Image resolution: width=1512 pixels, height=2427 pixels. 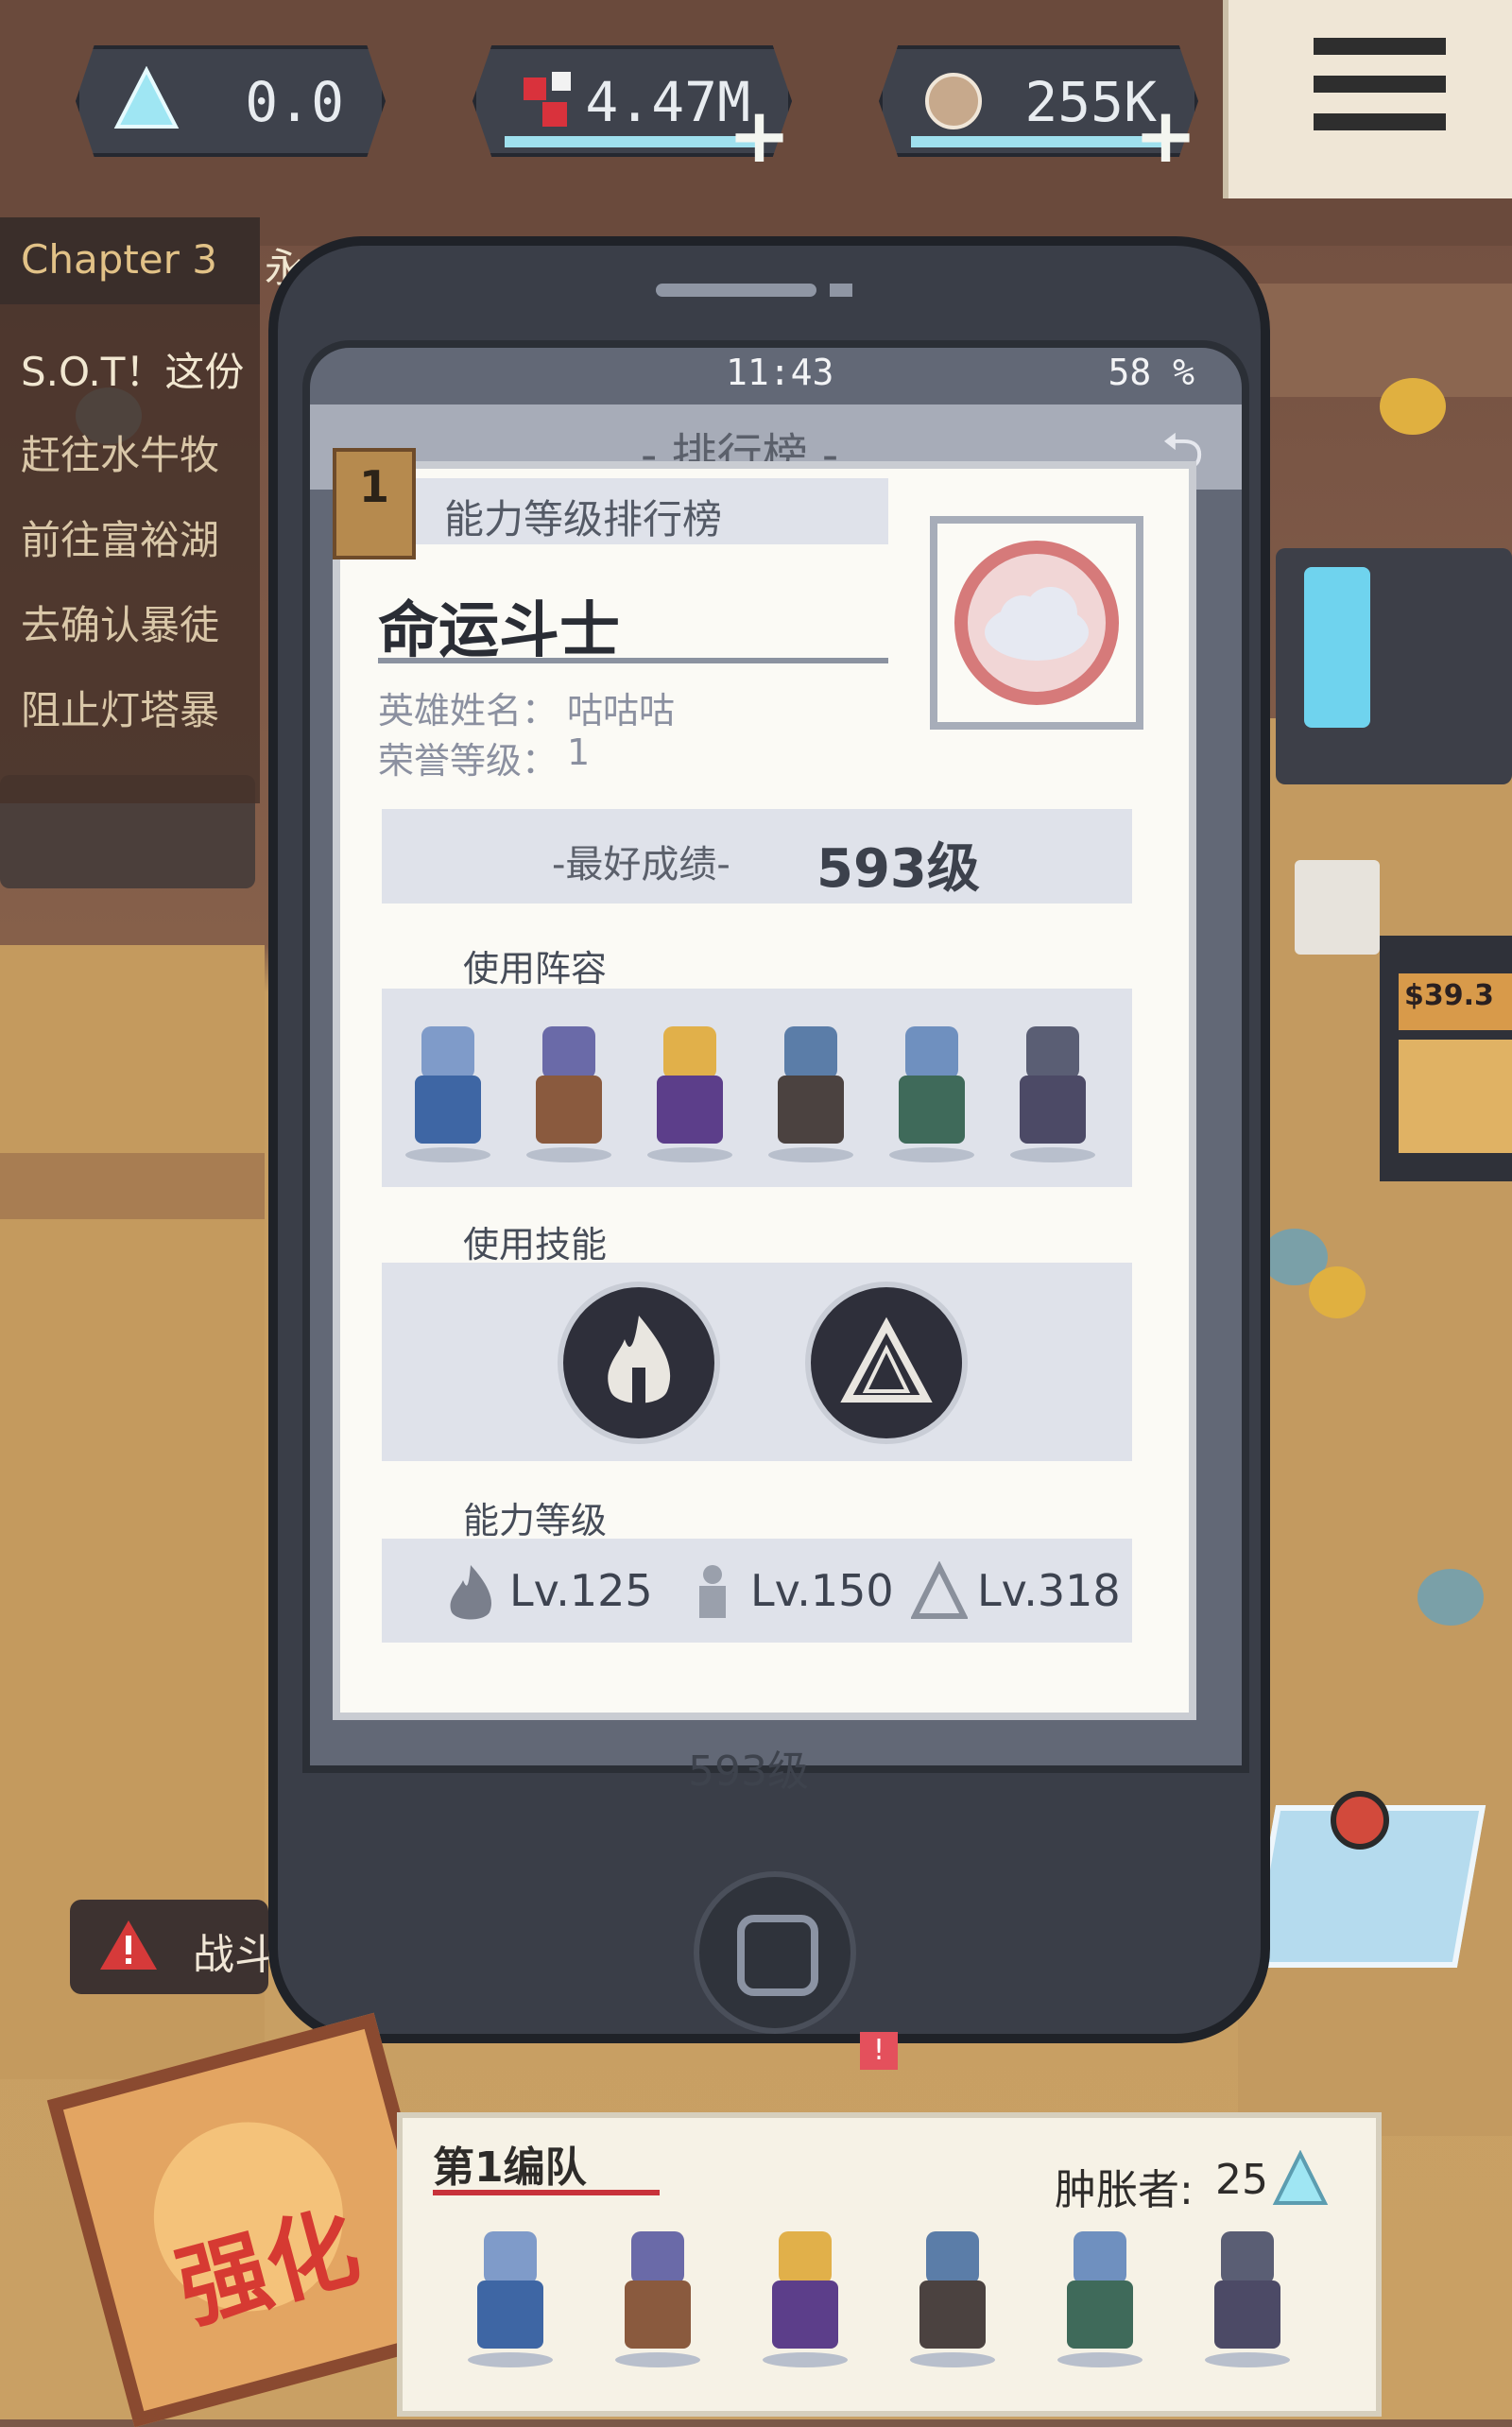 I want to click on quest-item: 前往富裕湖, so click(x=120, y=537).